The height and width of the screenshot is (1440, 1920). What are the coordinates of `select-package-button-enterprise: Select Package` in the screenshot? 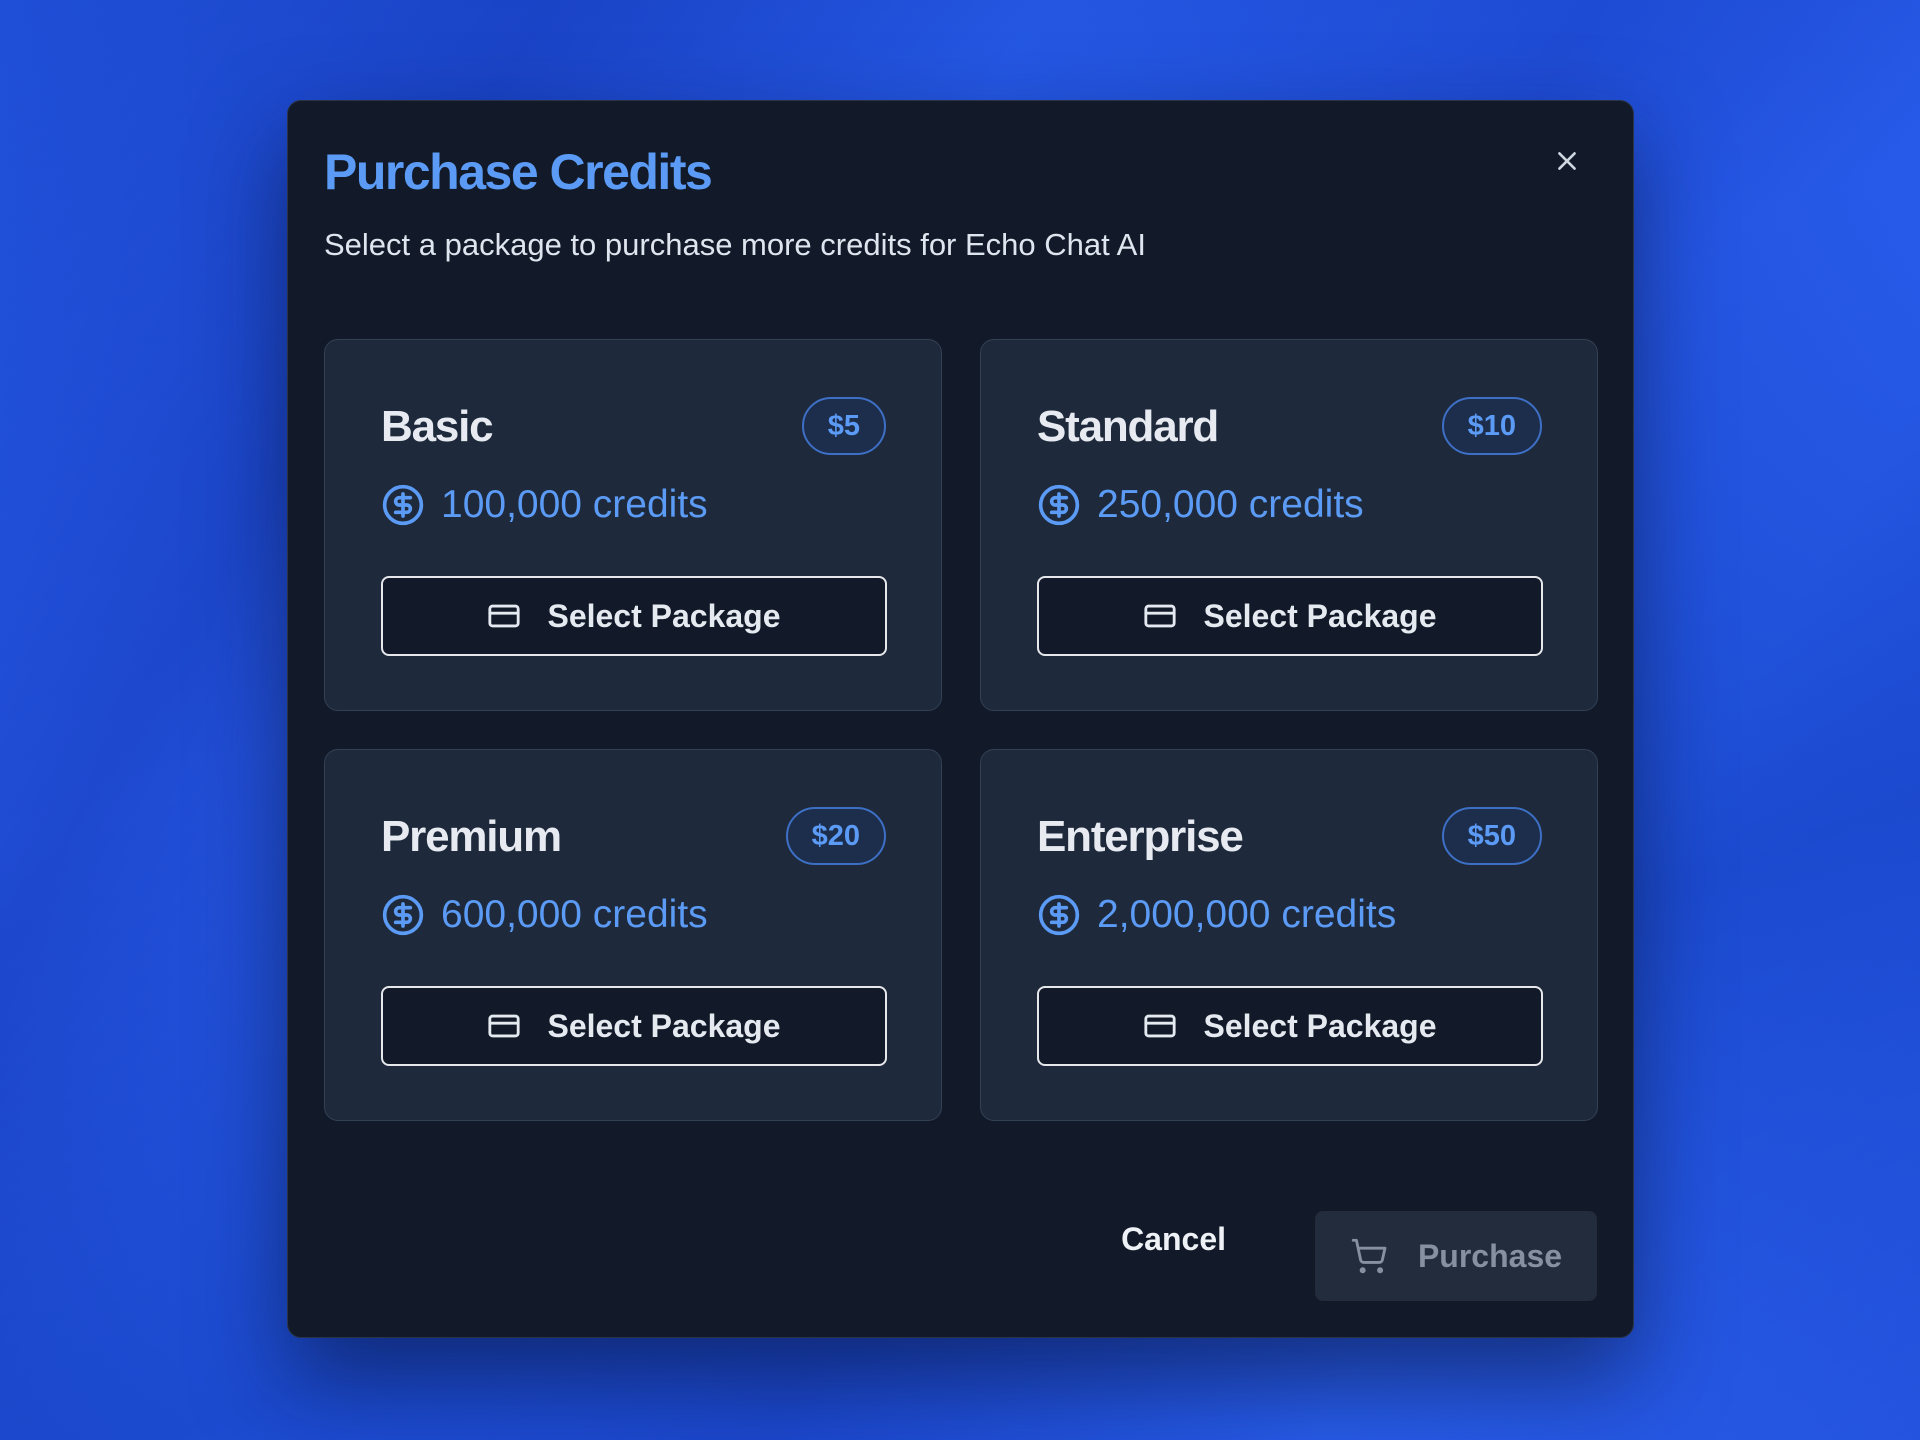 It's located at (1290, 1026).